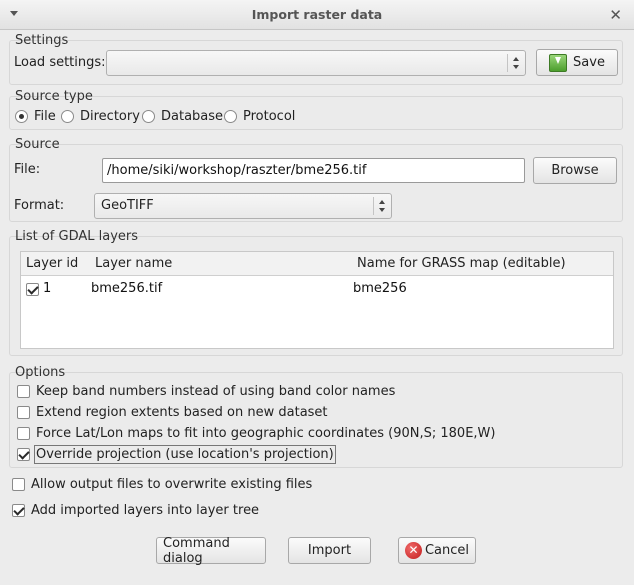 Image resolution: width=634 pixels, height=585 pixels. I want to click on column-header-grass-name: Name for GRASS map (editable), so click(461, 263).